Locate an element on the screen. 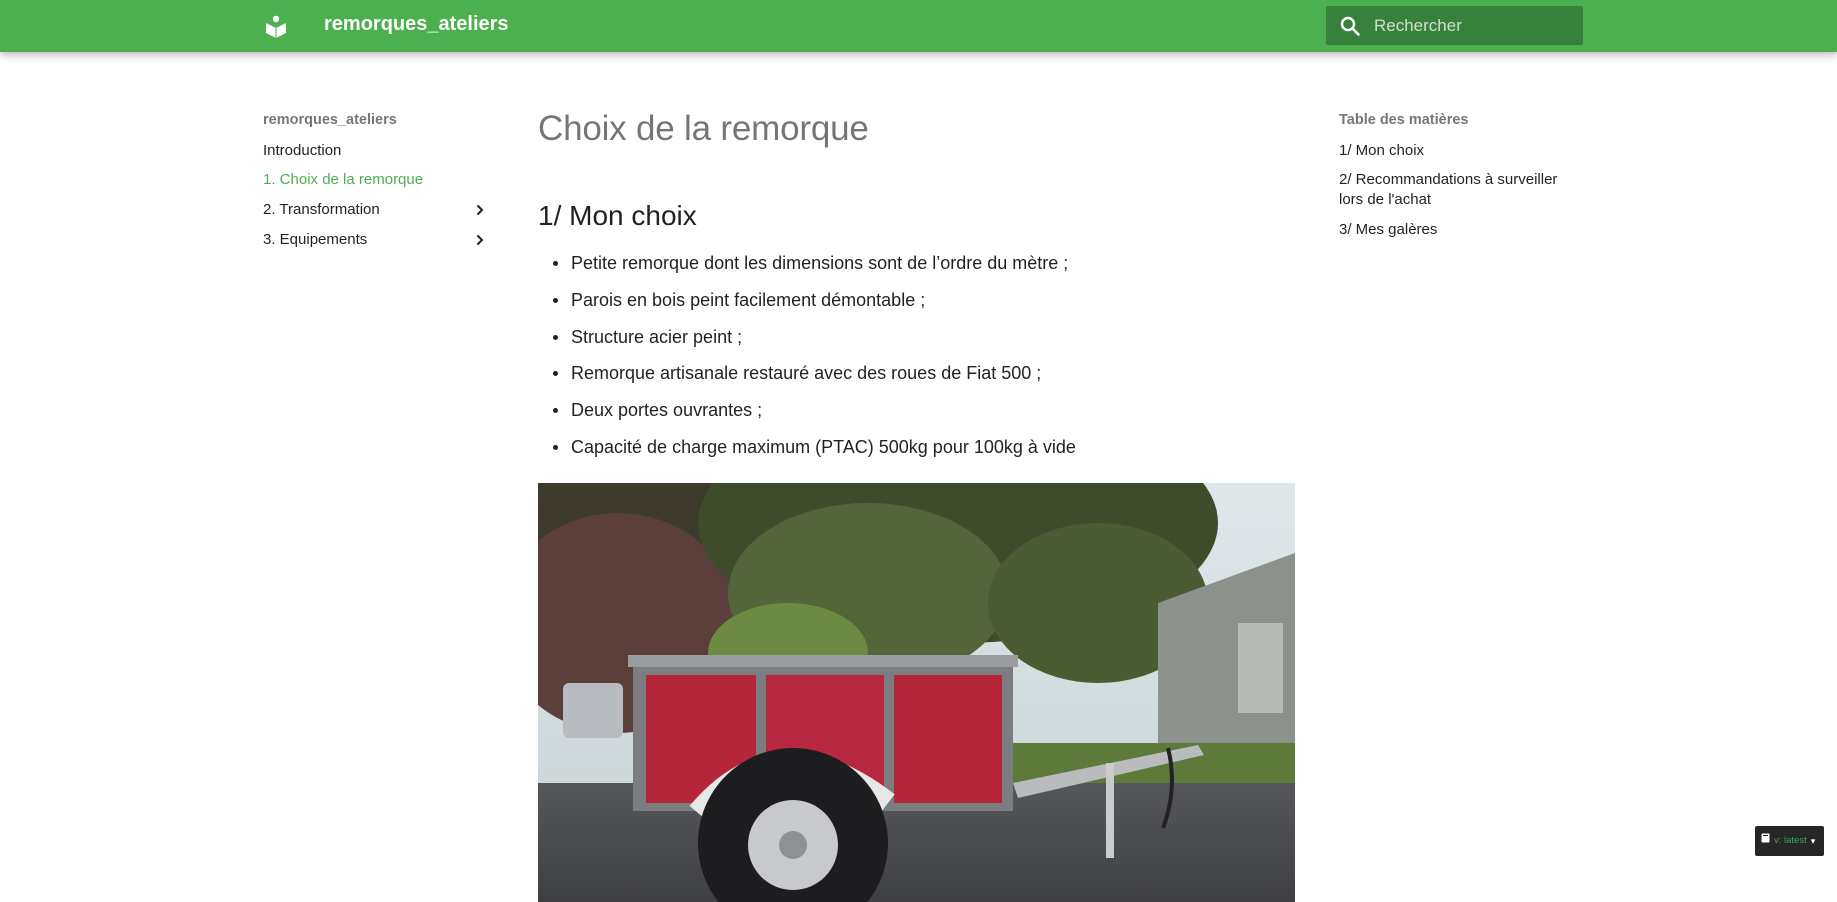 The width and height of the screenshot is (1837, 902). version-label: v: latest is located at coordinates (1790, 840).